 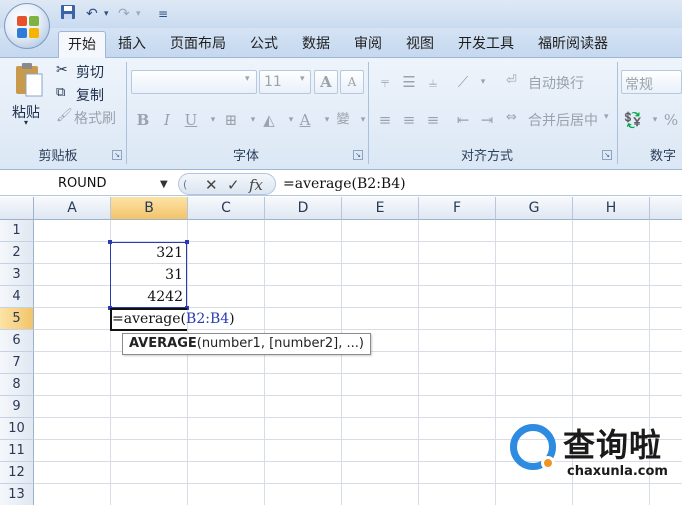 What do you see at coordinates (487, 120) in the screenshot?
I see `increase-indent-icon: ⇥` at bounding box center [487, 120].